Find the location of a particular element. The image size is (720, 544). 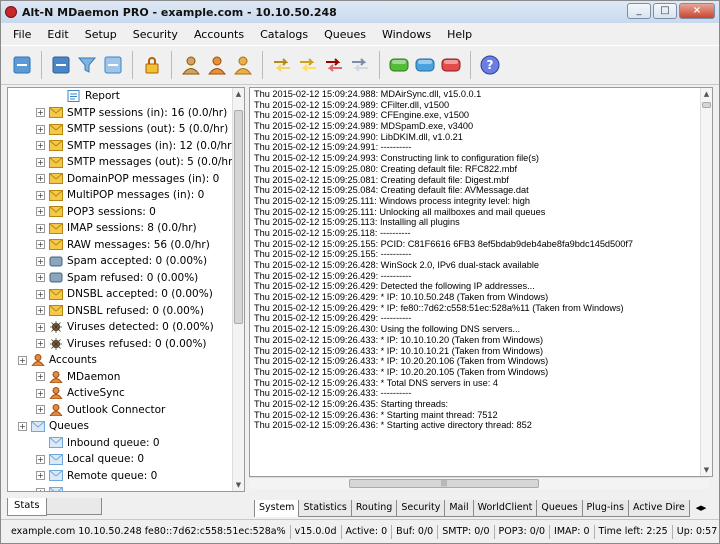

menu-windows: Windows is located at coordinates (406, 34).